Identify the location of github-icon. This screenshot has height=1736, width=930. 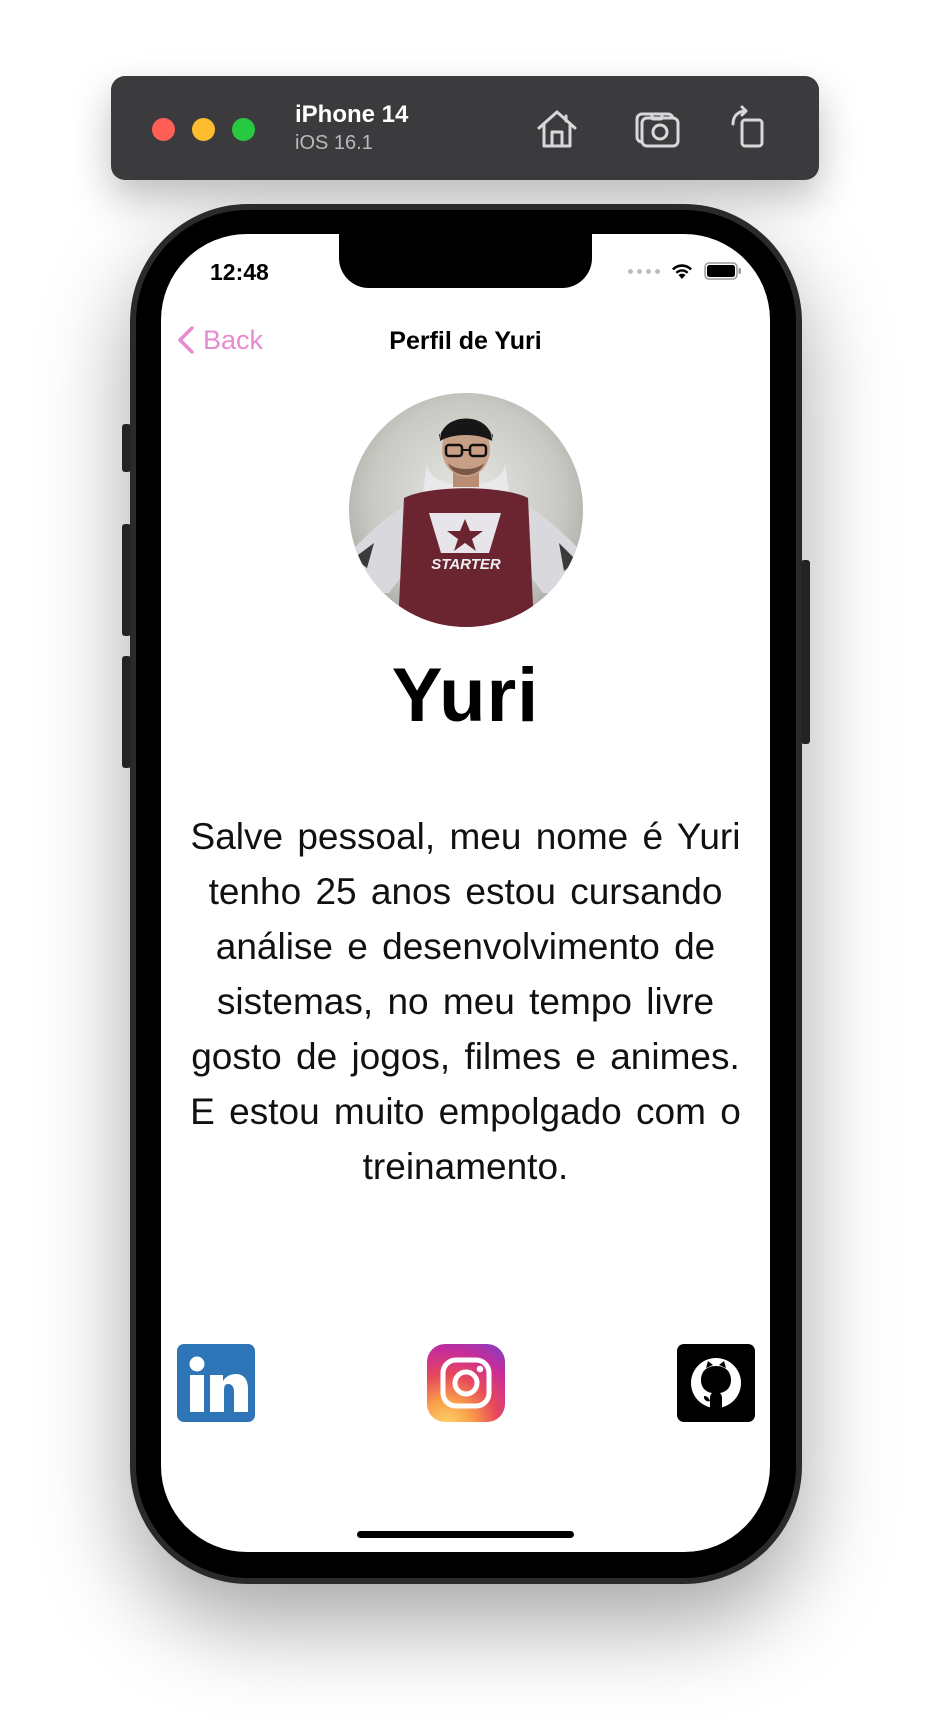
(716, 1383).